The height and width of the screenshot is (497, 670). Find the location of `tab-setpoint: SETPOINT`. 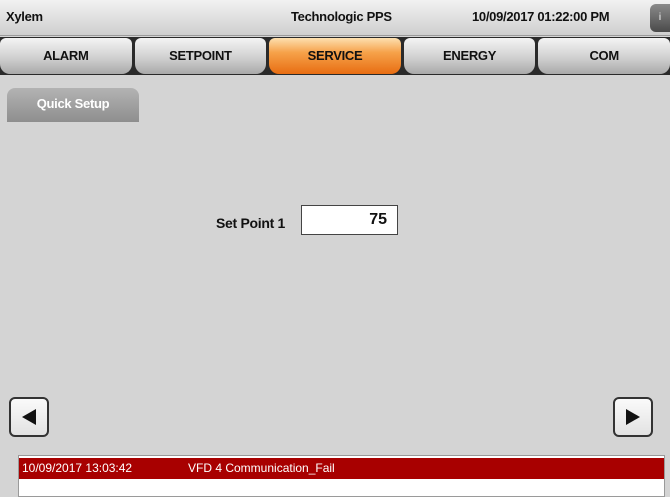

tab-setpoint: SETPOINT is located at coordinates (200, 56).